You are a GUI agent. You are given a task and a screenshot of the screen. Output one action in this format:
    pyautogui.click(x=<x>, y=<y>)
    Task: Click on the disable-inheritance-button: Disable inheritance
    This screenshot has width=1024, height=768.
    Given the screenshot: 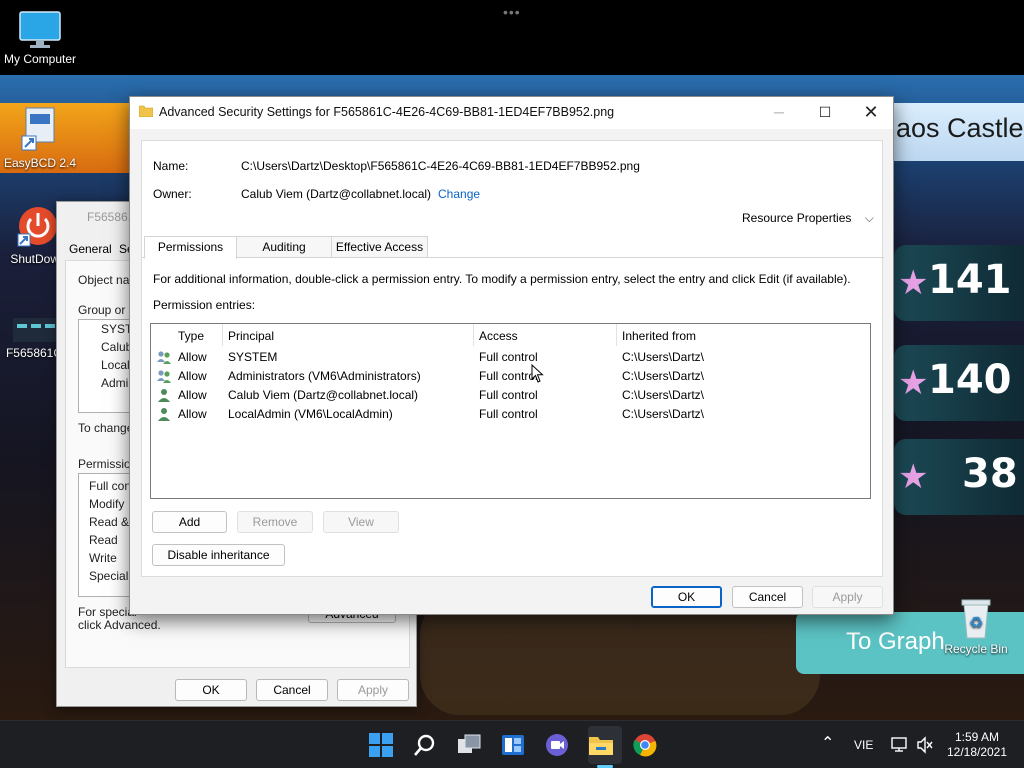 What is the action you would take?
    pyautogui.click(x=218, y=555)
    